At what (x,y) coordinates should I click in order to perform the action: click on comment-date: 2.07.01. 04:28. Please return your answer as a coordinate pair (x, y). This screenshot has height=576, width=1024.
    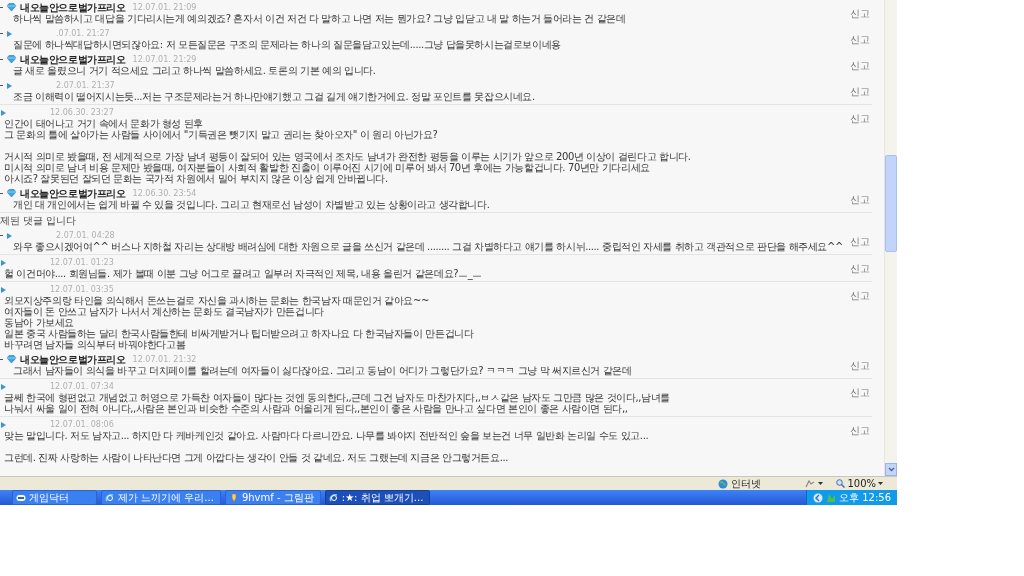
    Looking at the image, I should click on (85, 235).